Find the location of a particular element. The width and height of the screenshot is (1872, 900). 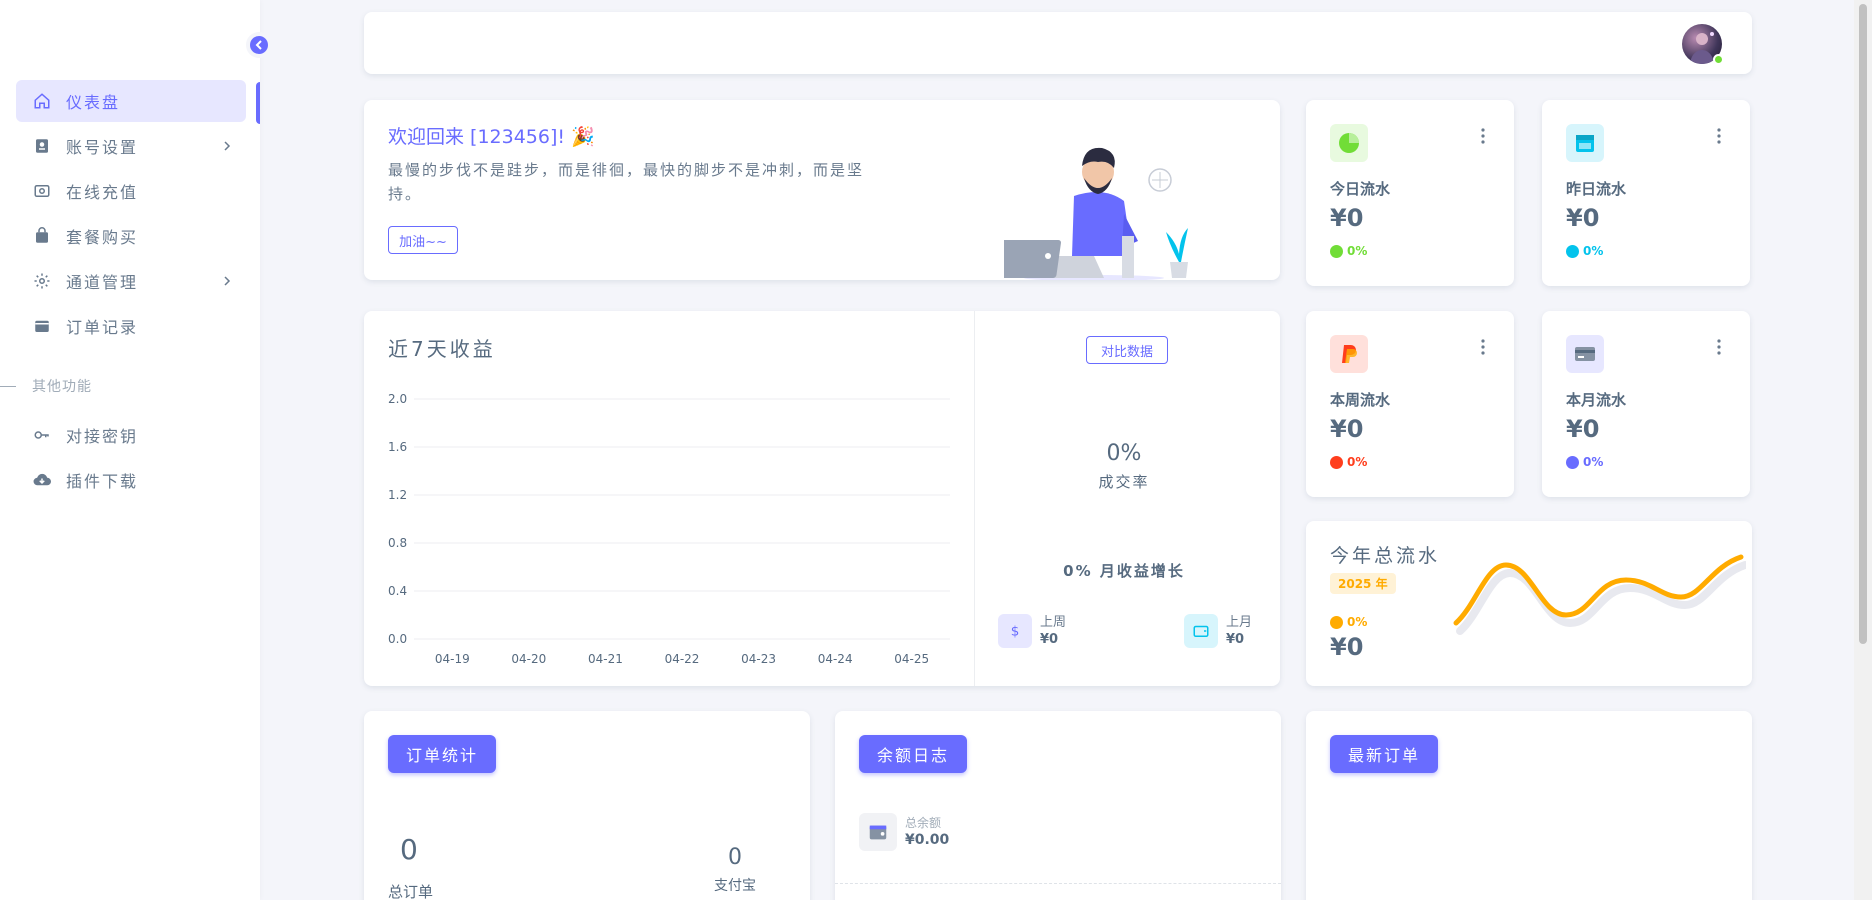

last-month-summary: 上月 ¥0 is located at coordinates (1218, 631).